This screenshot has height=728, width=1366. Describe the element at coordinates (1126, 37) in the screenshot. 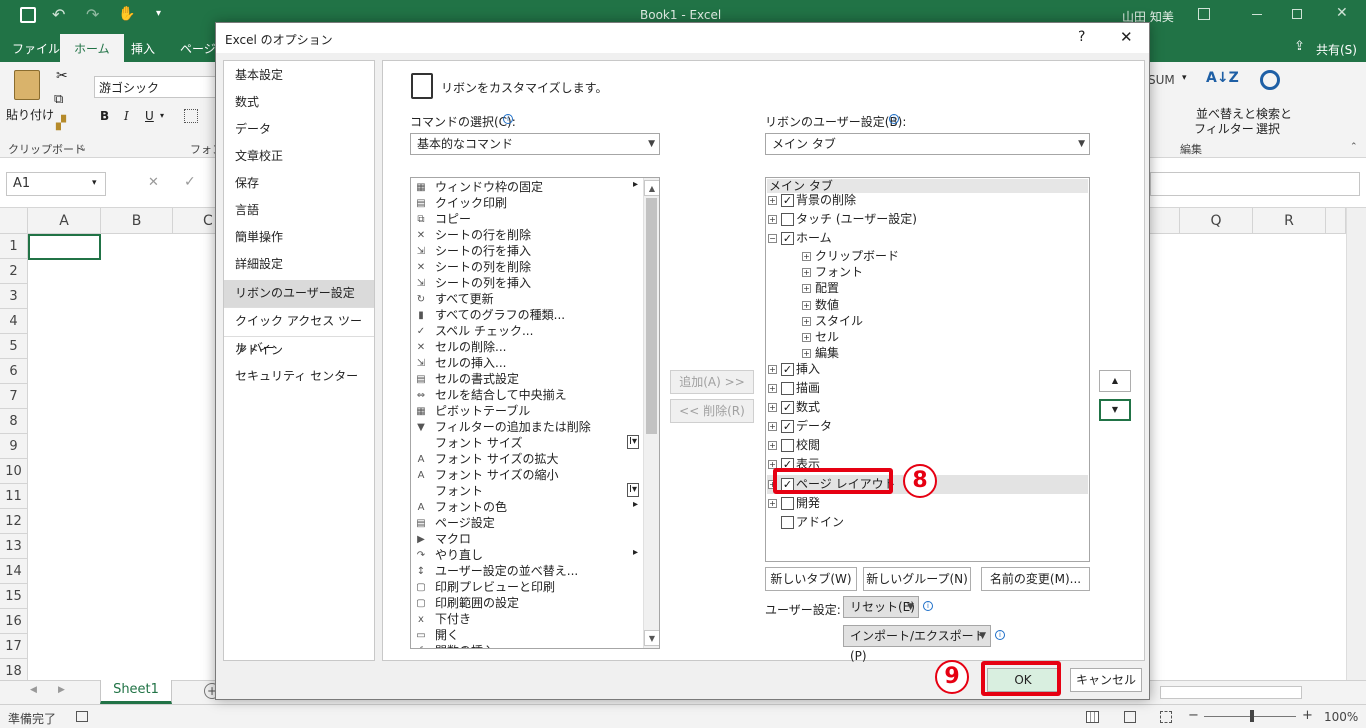

I see `dialog-close-icon: ✕` at that location.